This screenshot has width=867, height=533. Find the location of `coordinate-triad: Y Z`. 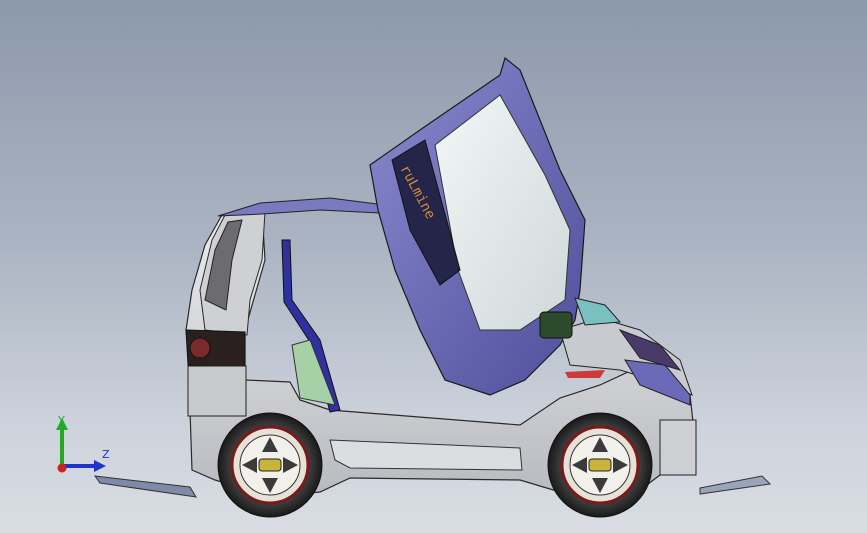

coordinate-triad: Y Z is located at coordinates (83, 443).